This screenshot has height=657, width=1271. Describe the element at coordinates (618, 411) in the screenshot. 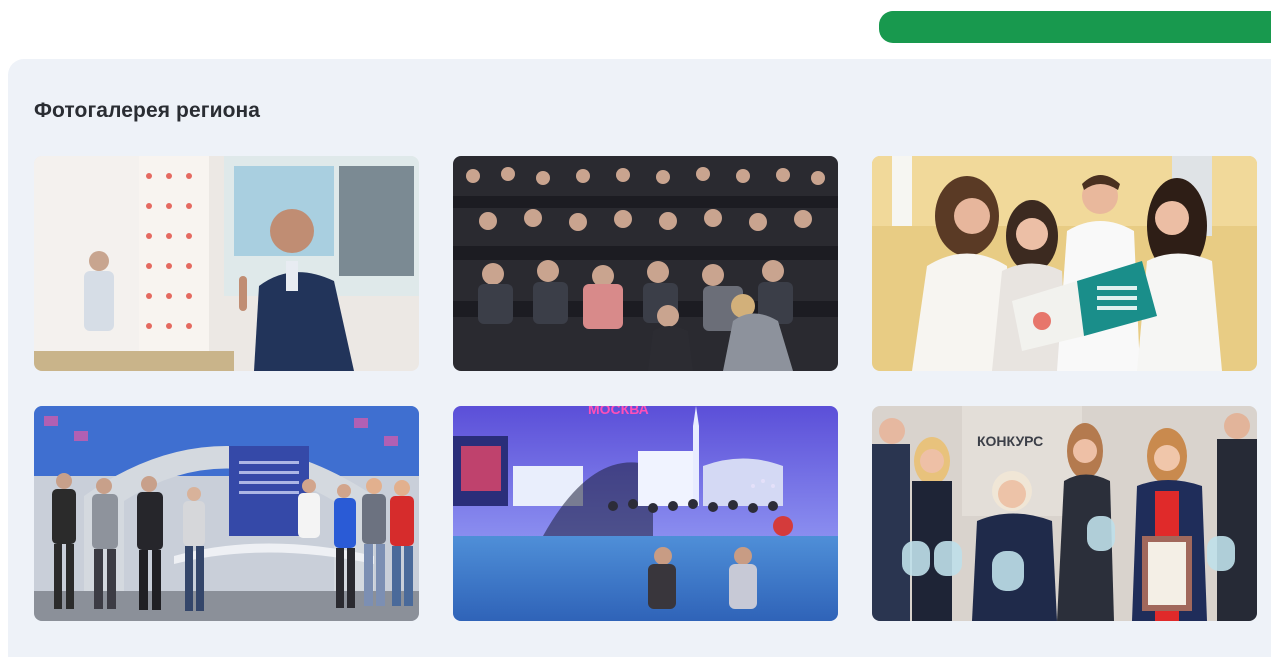

I see `photo-moscow-sign-text: МОСКВА` at that location.